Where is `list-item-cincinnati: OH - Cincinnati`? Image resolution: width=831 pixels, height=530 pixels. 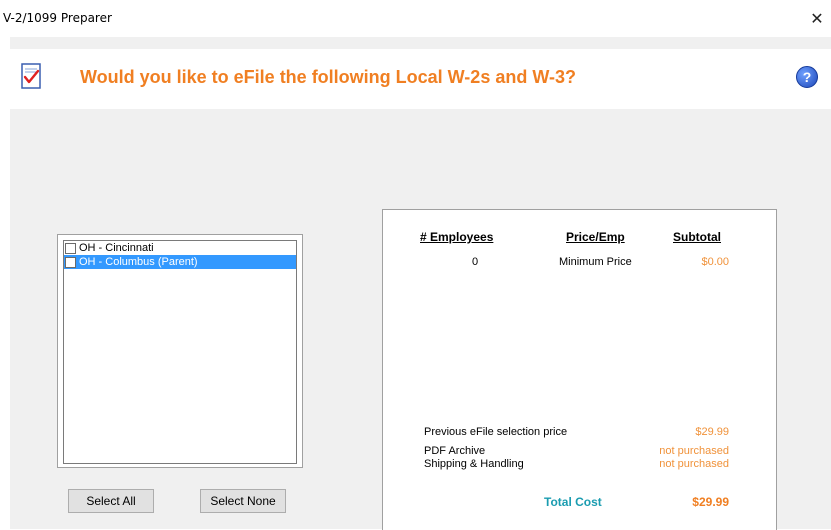 list-item-cincinnati: OH - Cincinnati is located at coordinates (180, 248).